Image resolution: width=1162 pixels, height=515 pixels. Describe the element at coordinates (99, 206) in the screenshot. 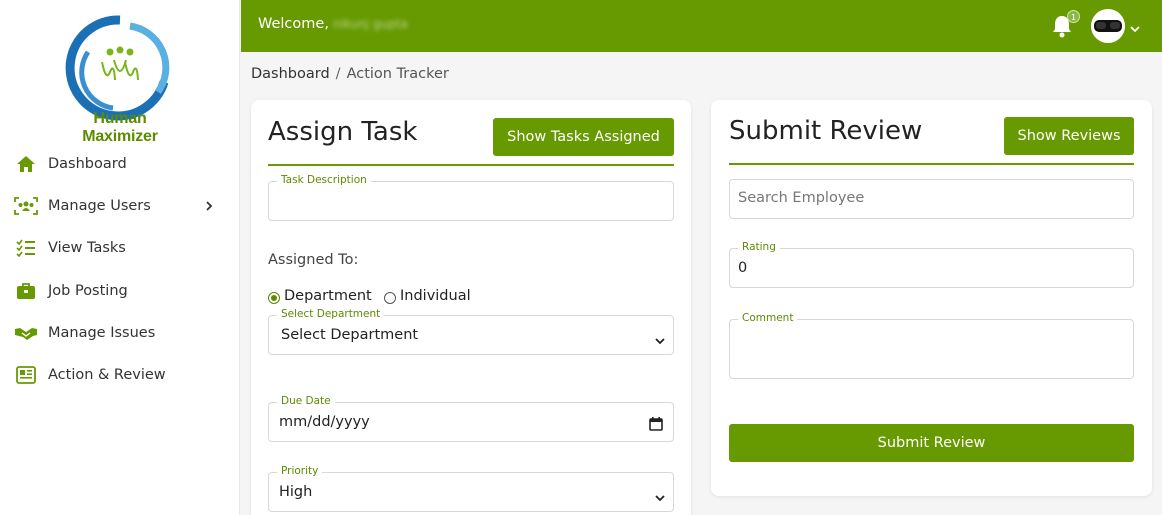

I see `sidebar-item-label: Manage Users` at that location.